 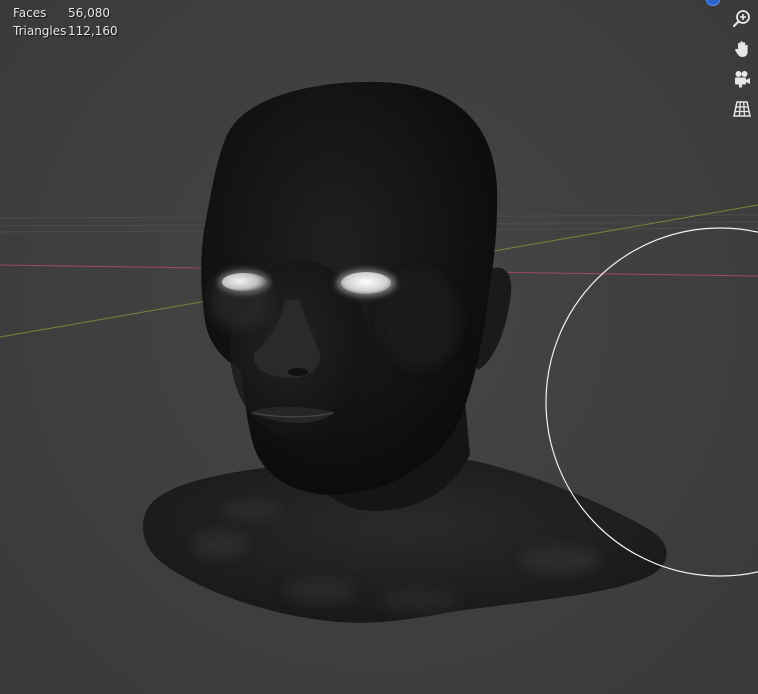 I want to click on perspective-grid-icon, so click(x=741, y=108).